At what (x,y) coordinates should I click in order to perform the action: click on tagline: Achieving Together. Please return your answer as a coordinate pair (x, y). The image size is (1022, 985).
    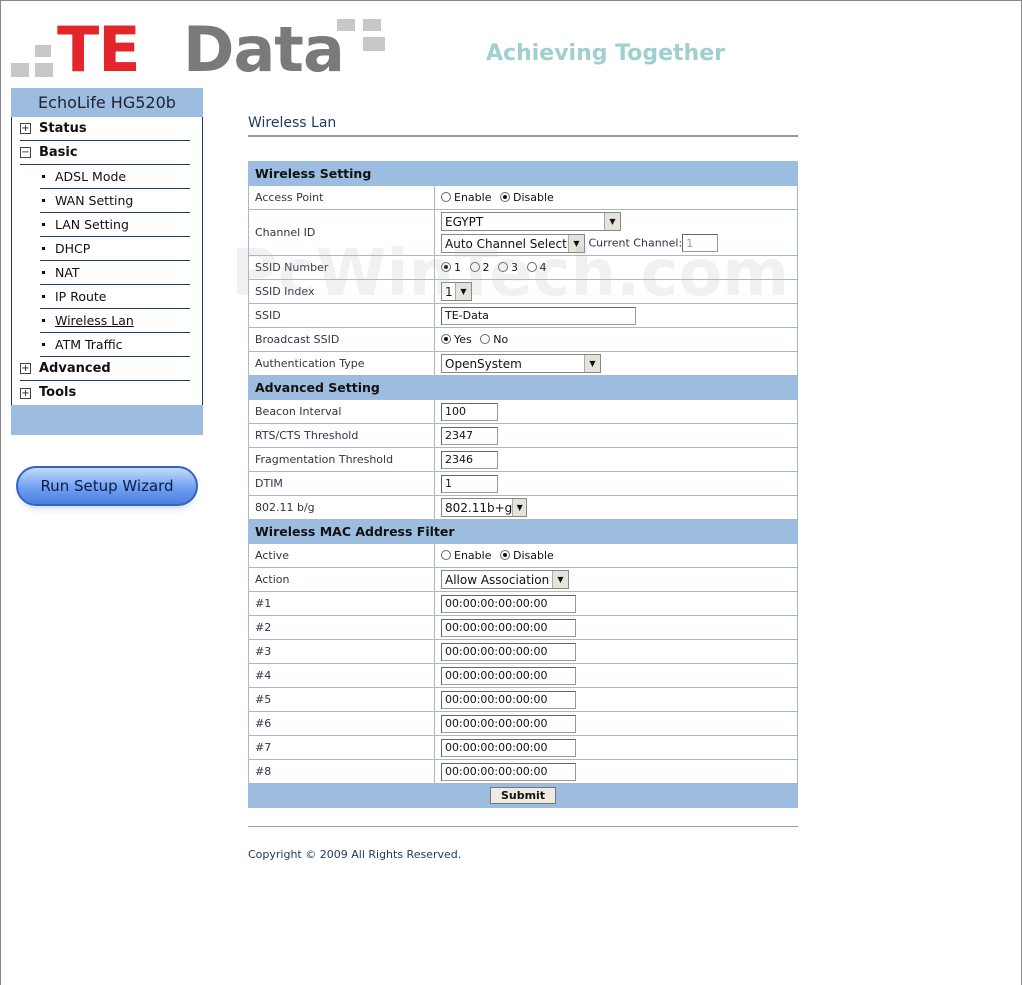
    Looking at the image, I should click on (605, 53).